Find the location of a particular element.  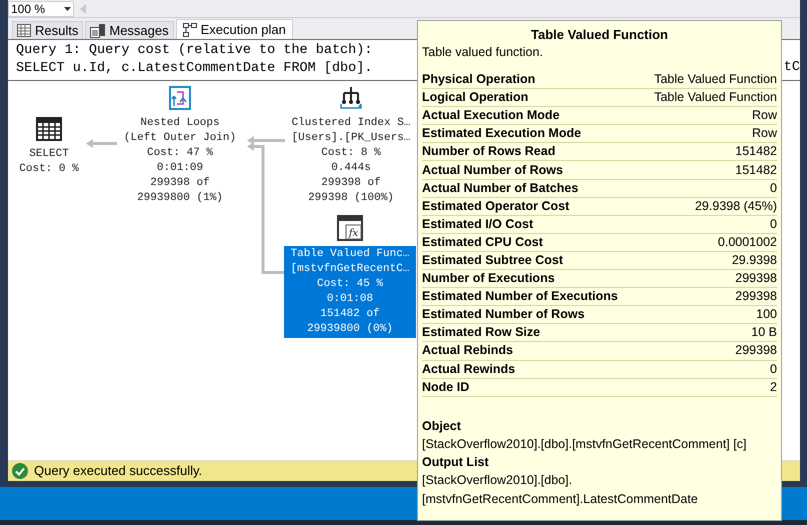

property-value: 2 is located at coordinates (773, 387).